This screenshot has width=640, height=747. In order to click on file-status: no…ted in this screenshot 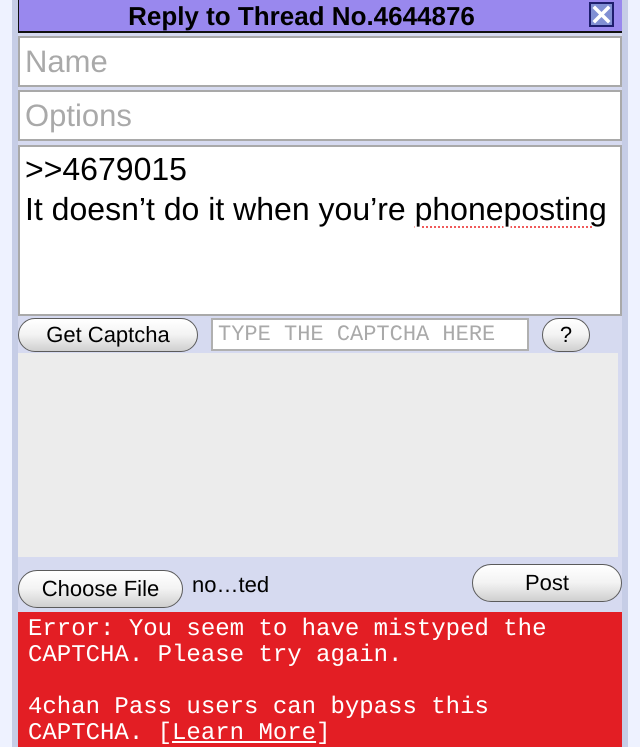, I will do `click(231, 585)`.